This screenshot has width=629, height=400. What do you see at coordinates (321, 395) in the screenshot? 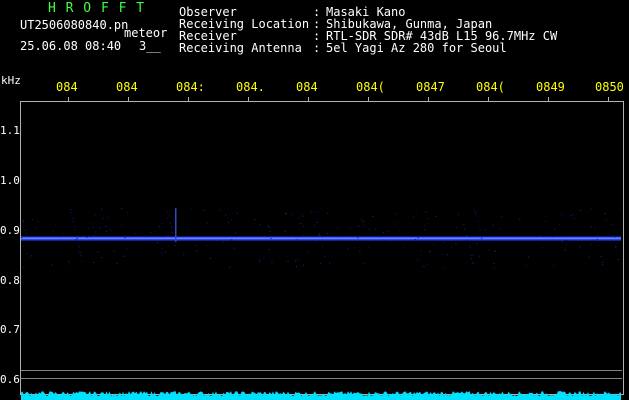
I see `noise-level-strip` at bounding box center [321, 395].